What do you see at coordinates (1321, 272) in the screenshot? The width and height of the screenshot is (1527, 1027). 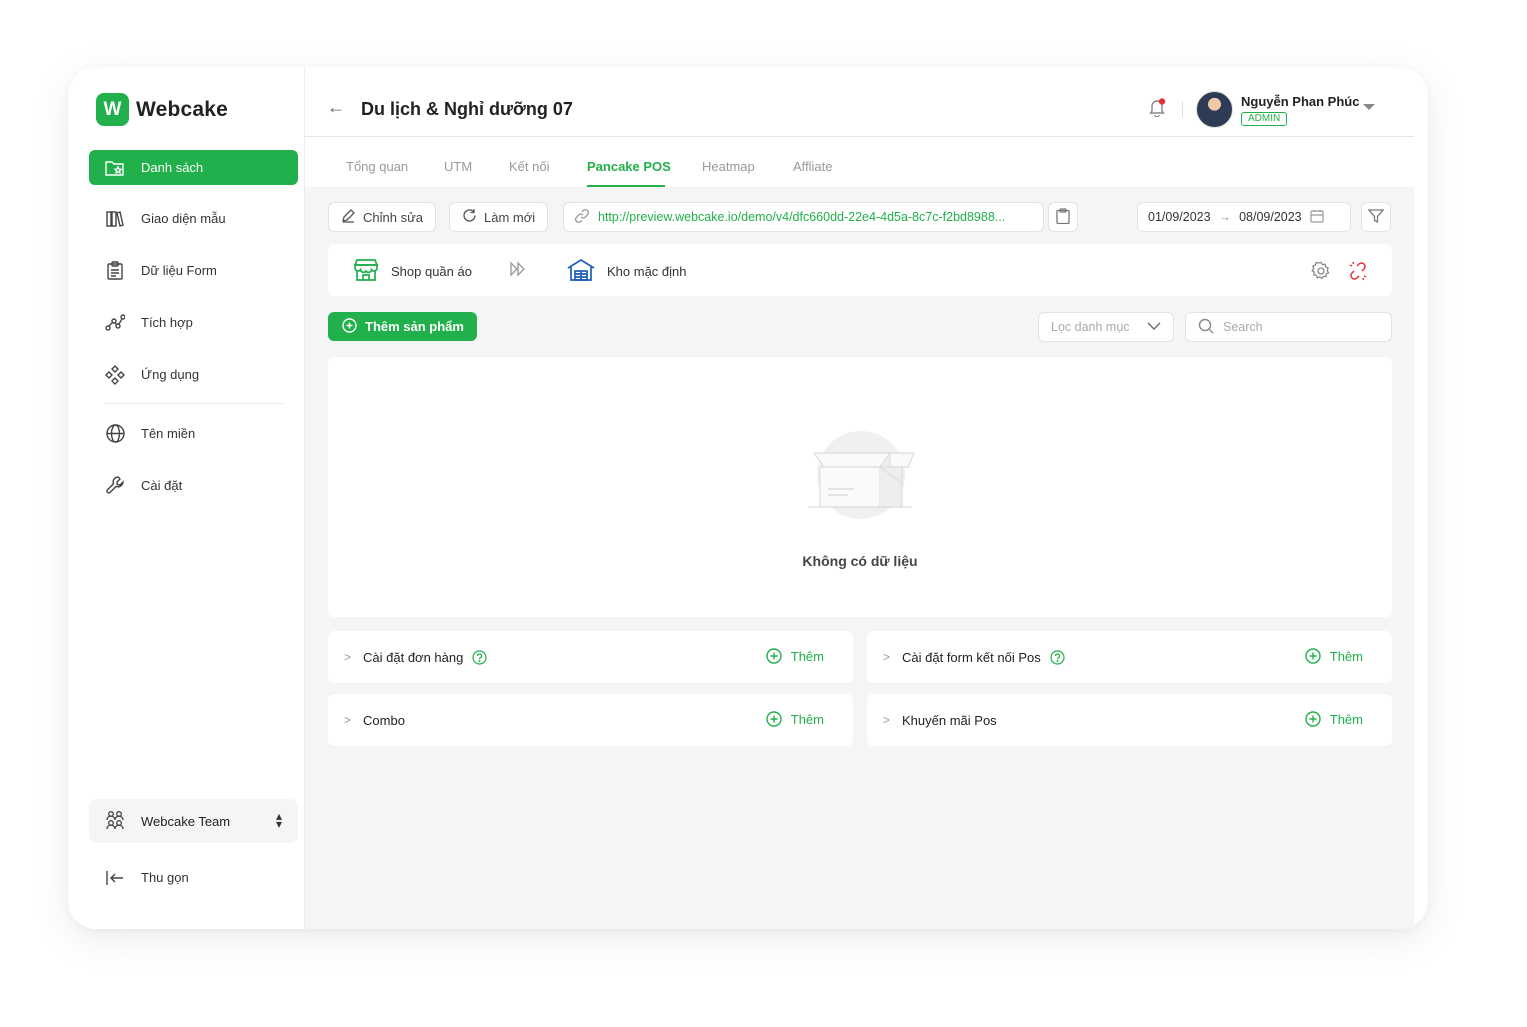 I see `gear-icon` at bounding box center [1321, 272].